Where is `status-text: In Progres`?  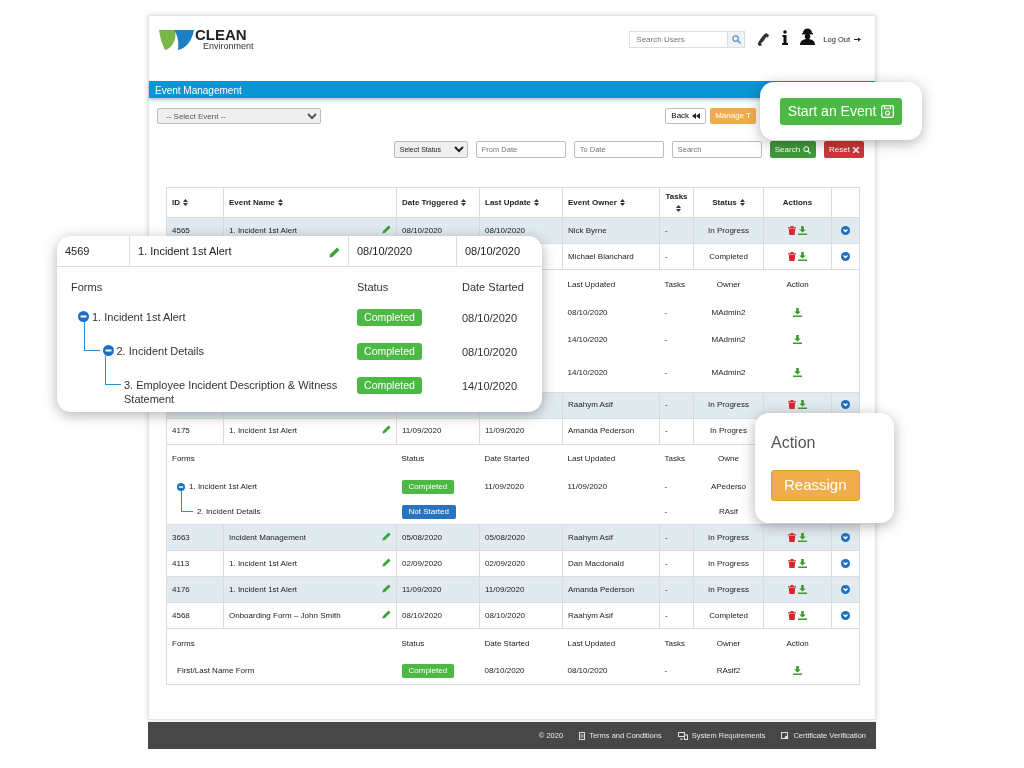
status-text: In Progres is located at coordinates (728, 430).